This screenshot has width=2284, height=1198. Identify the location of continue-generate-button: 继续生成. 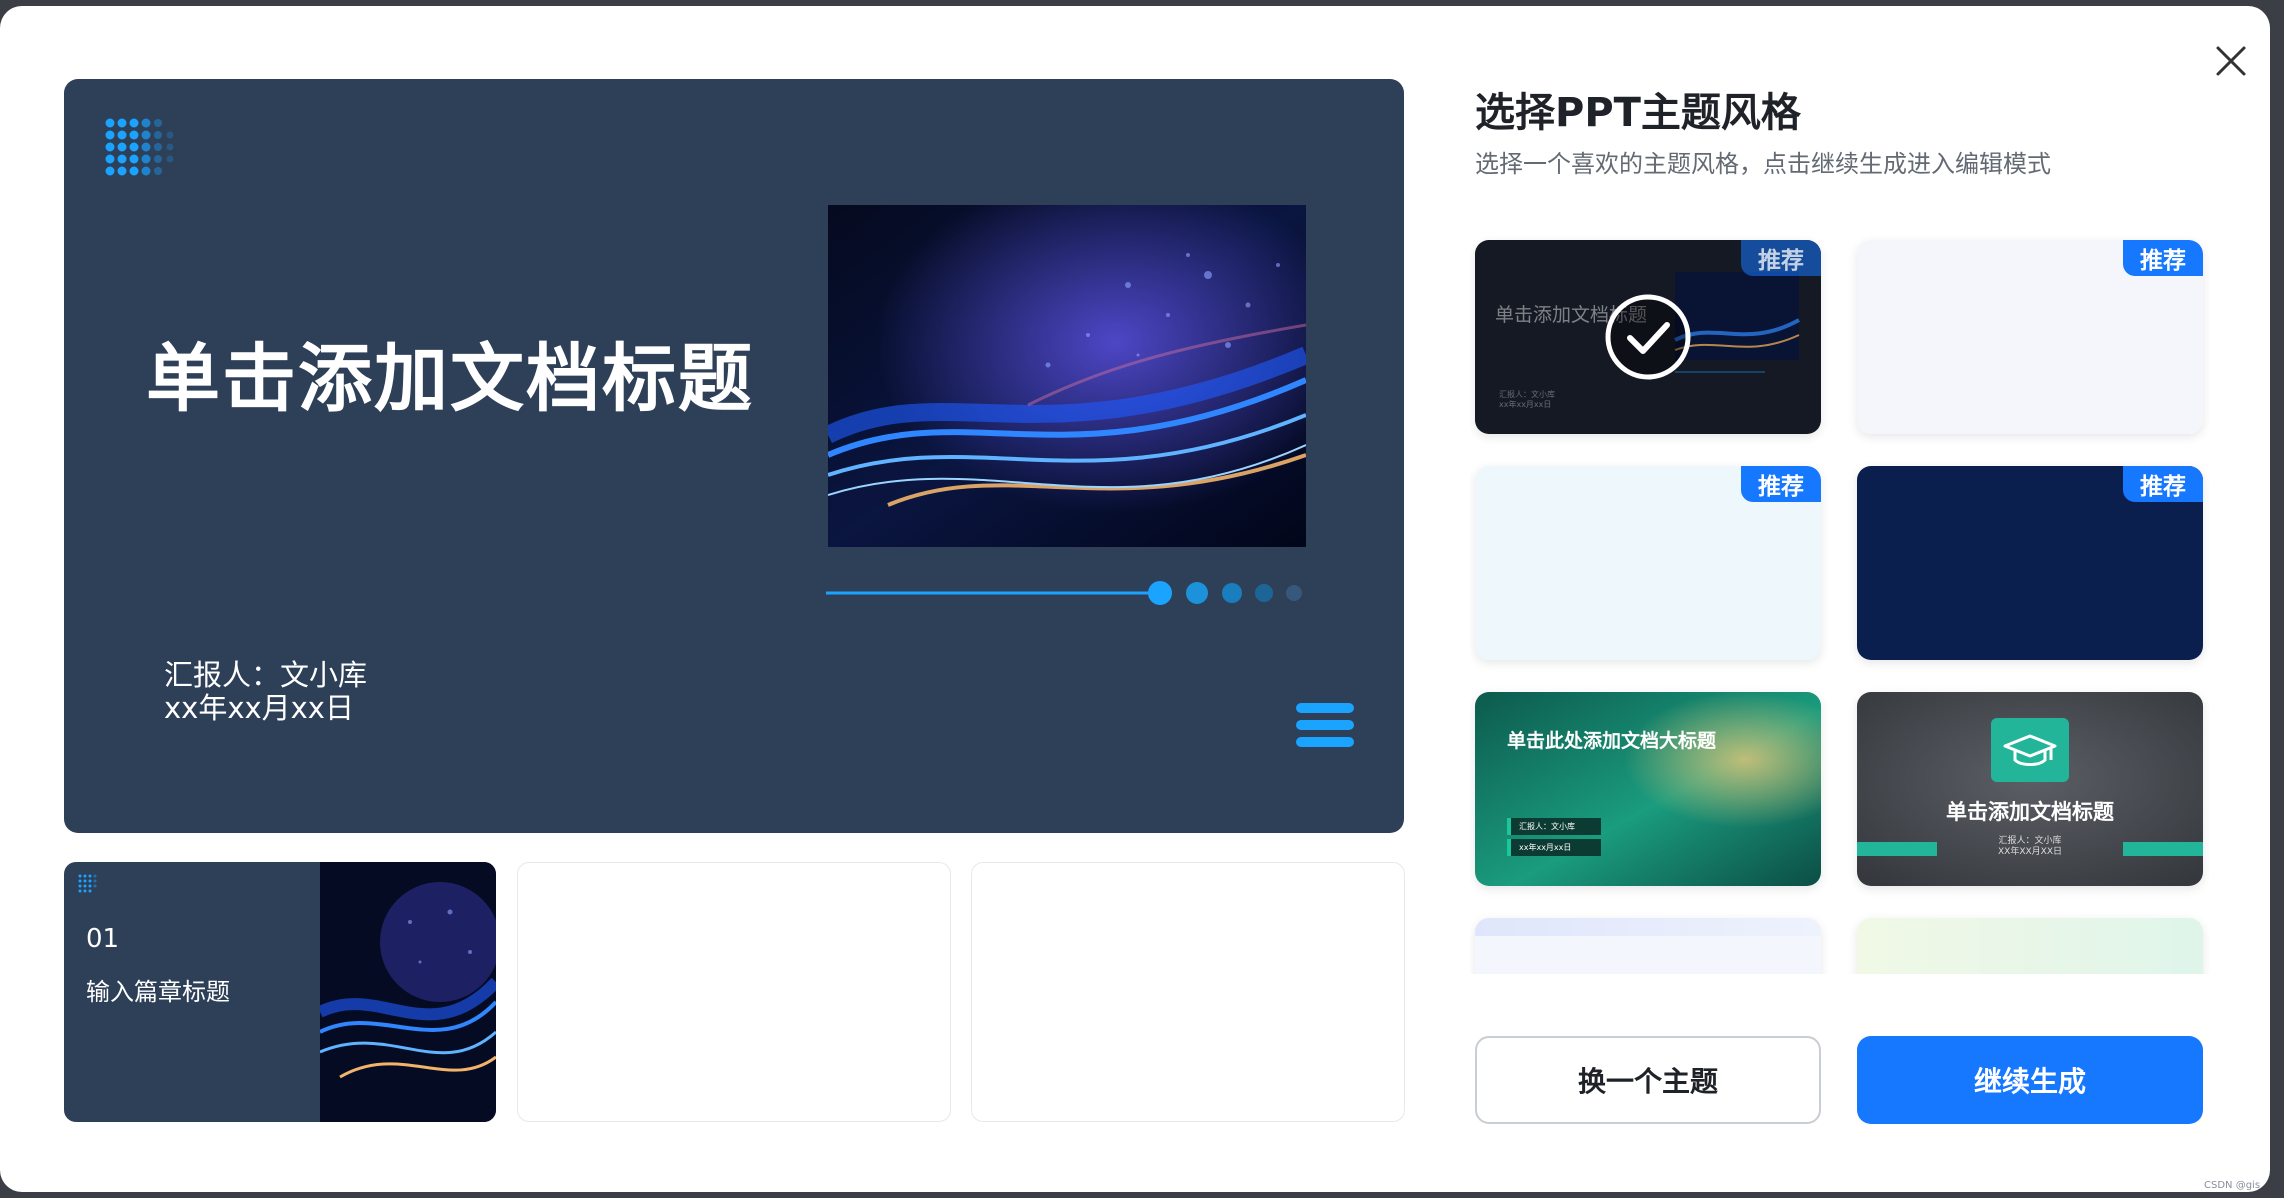
(2030, 1080).